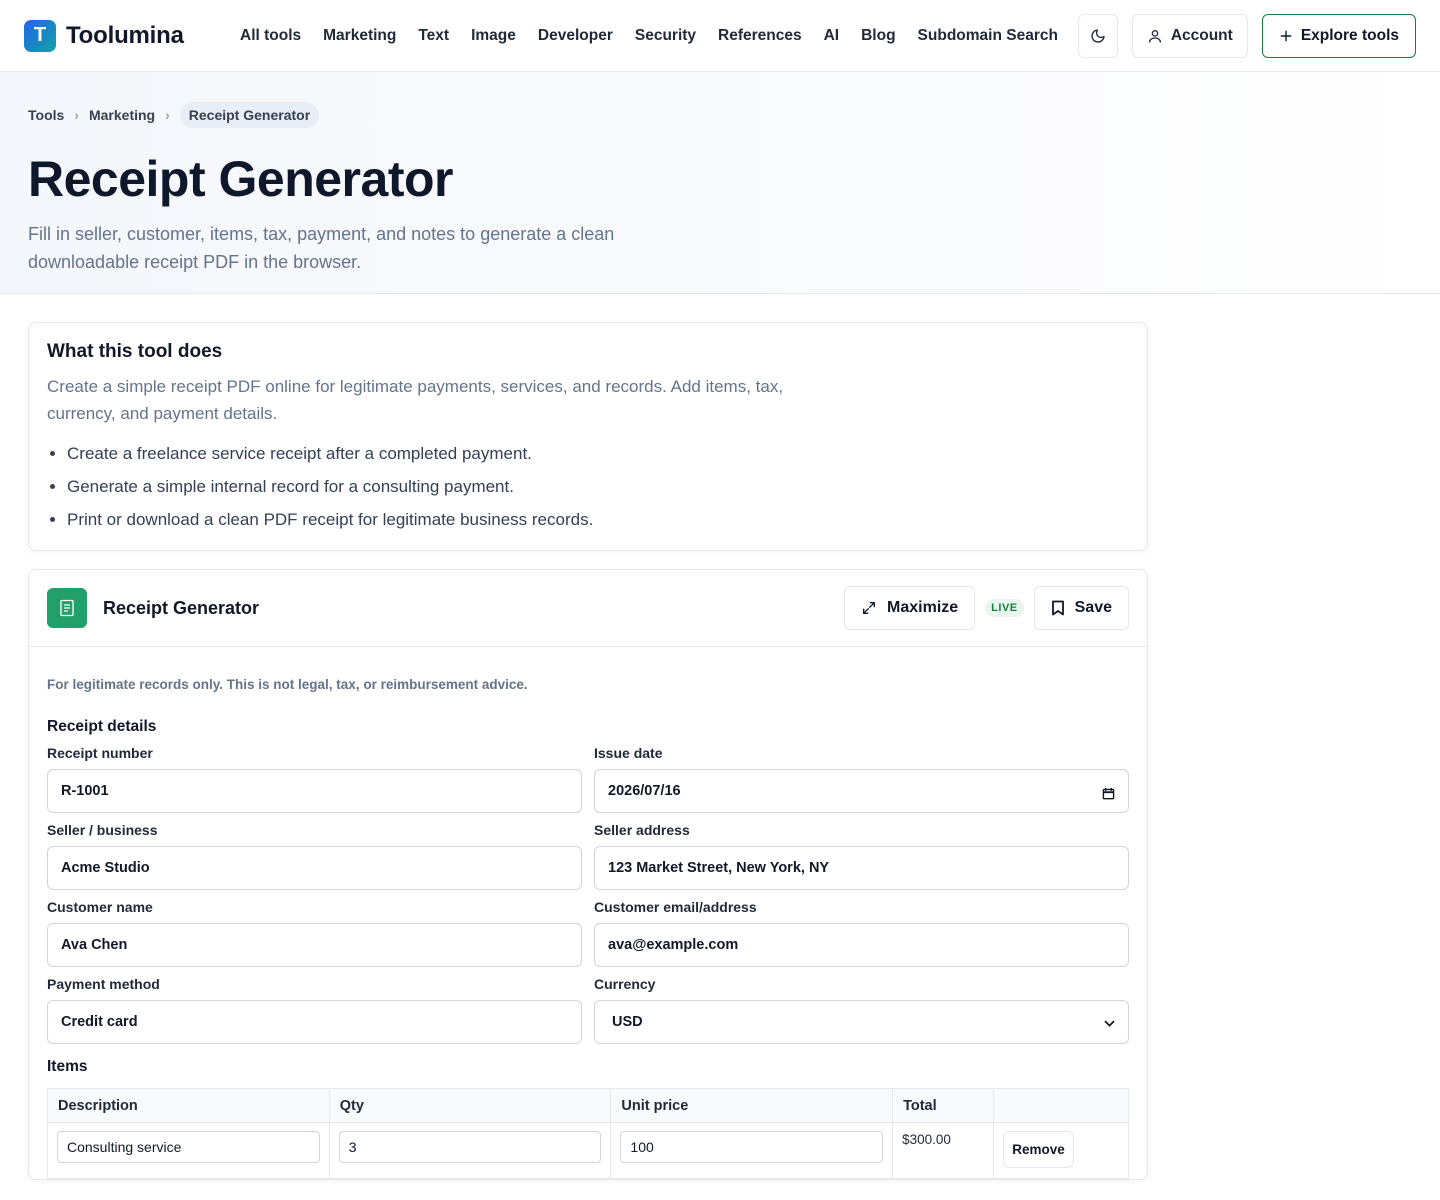  I want to click on currency-field: Currency USD, so click(861, 1010).